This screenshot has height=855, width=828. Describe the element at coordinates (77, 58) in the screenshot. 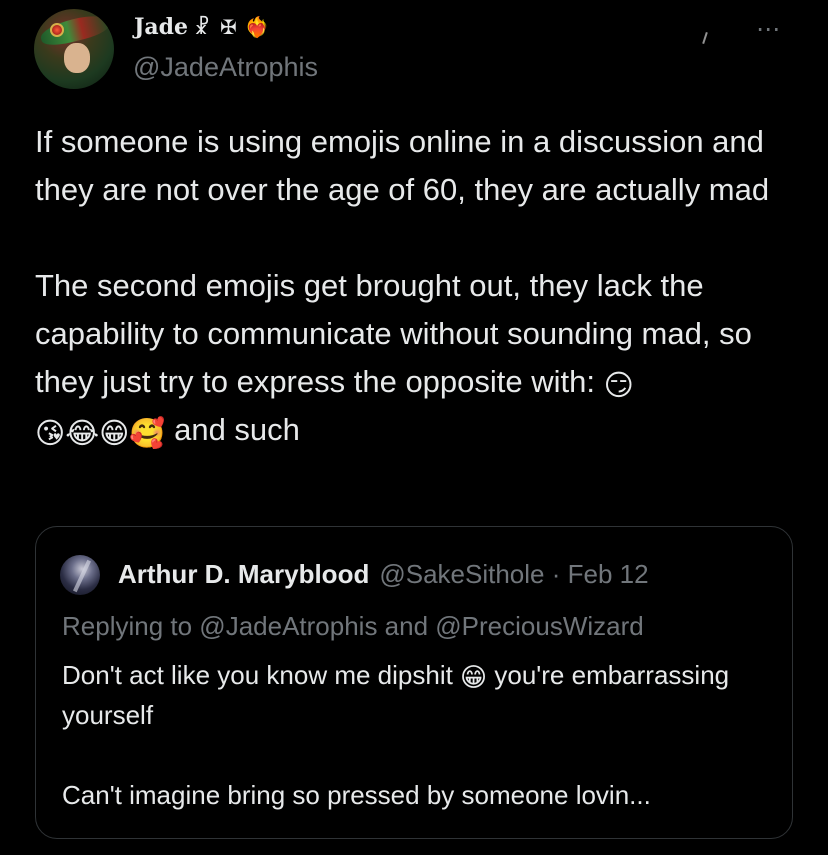

I see `avatar-face` at that location.